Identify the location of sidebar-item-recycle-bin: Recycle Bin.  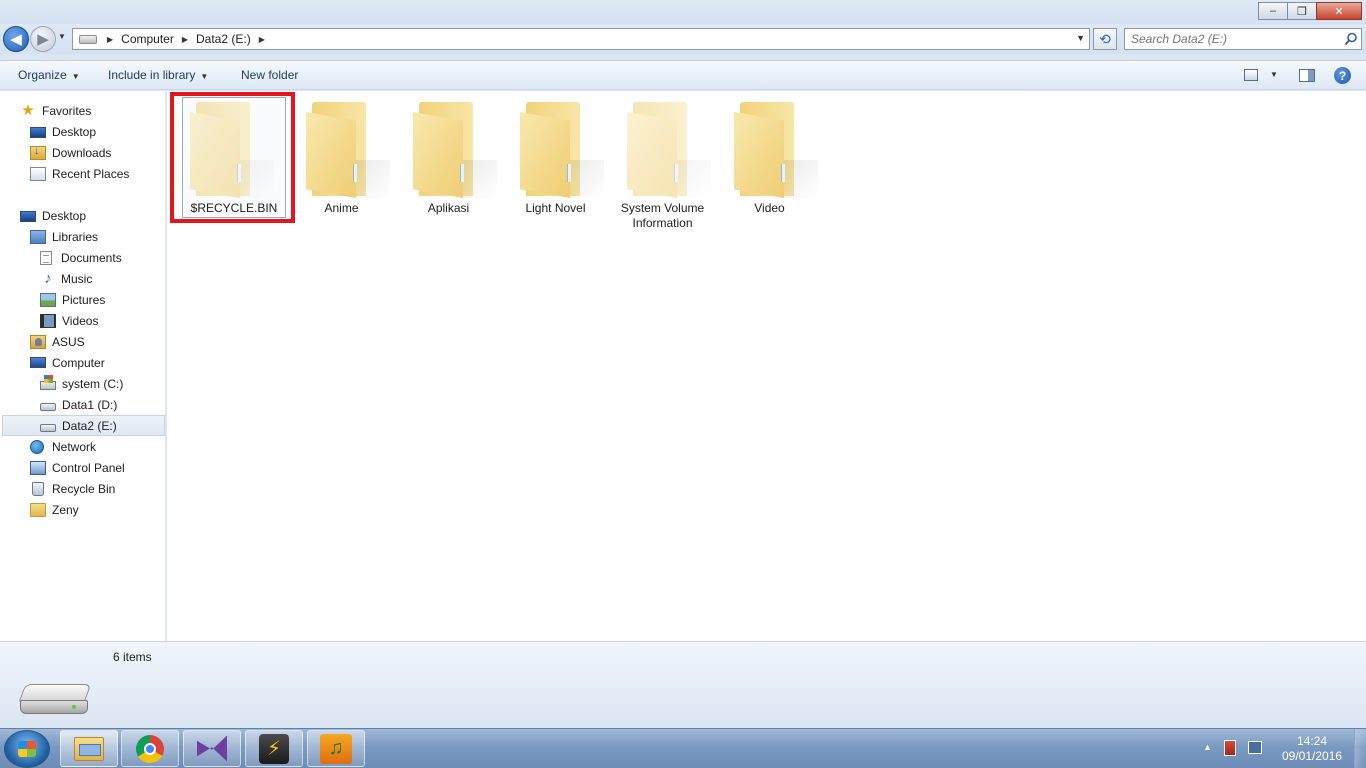
(83, 488).